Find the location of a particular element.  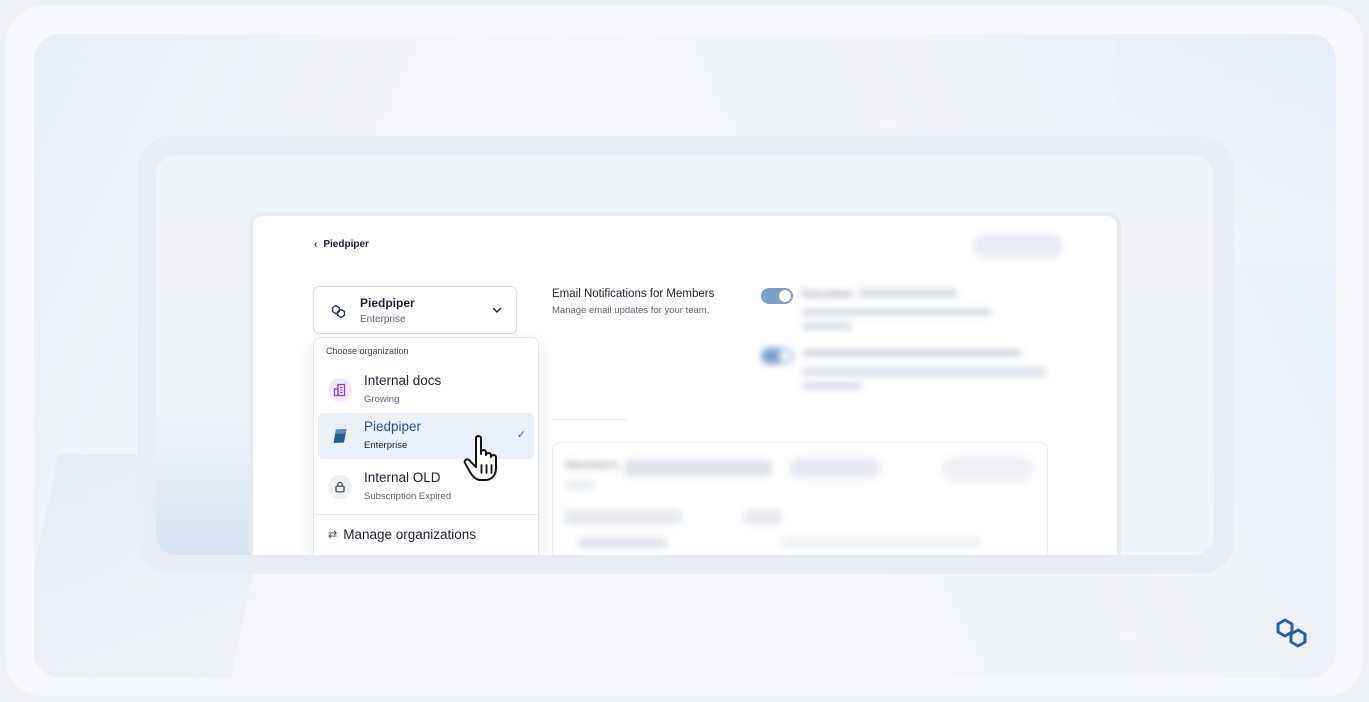

preference-title: Document is located at coordinates (827, 294).